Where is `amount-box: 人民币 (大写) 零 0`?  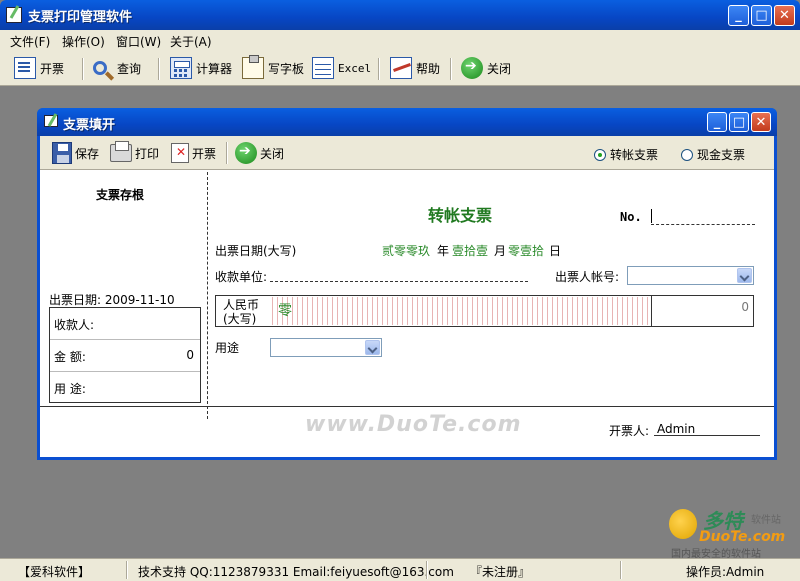
amount-box: 人民币 (大写) 零 0 is located at coordinates (484, 311).